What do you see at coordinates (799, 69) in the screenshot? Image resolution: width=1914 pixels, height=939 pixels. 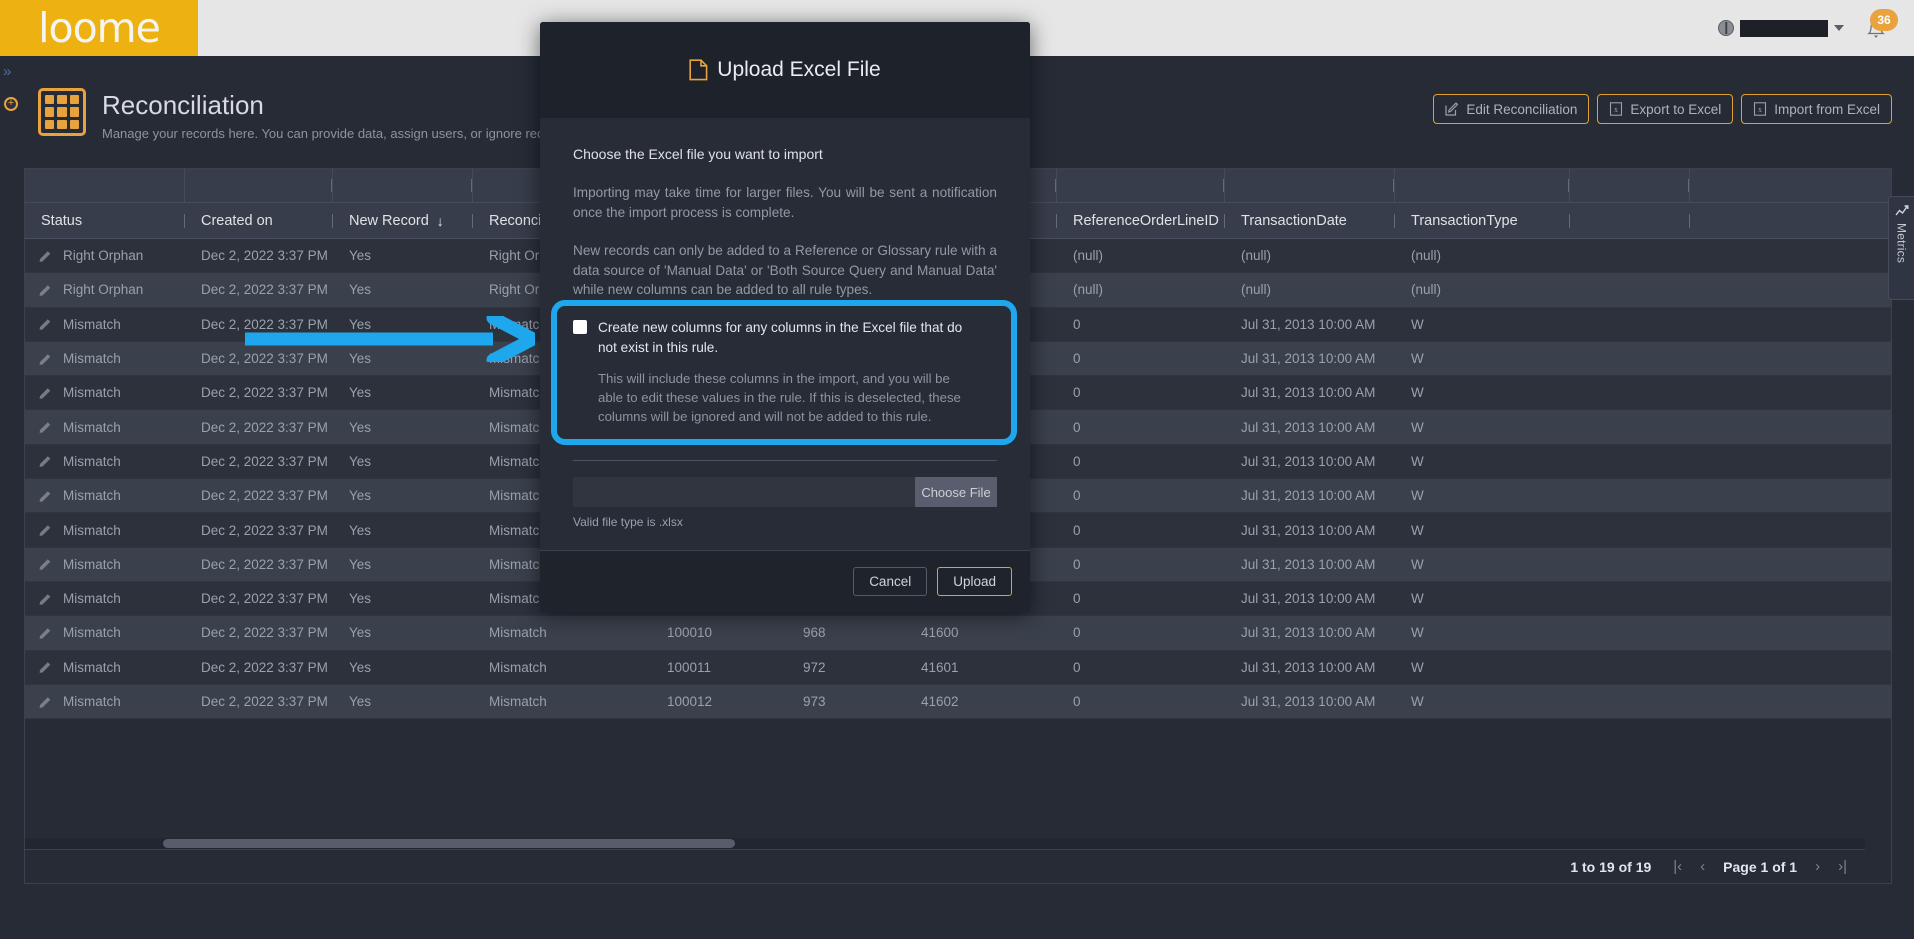 I see `modal-title-text: Upload Excel File` at bounding box center [799, 69].